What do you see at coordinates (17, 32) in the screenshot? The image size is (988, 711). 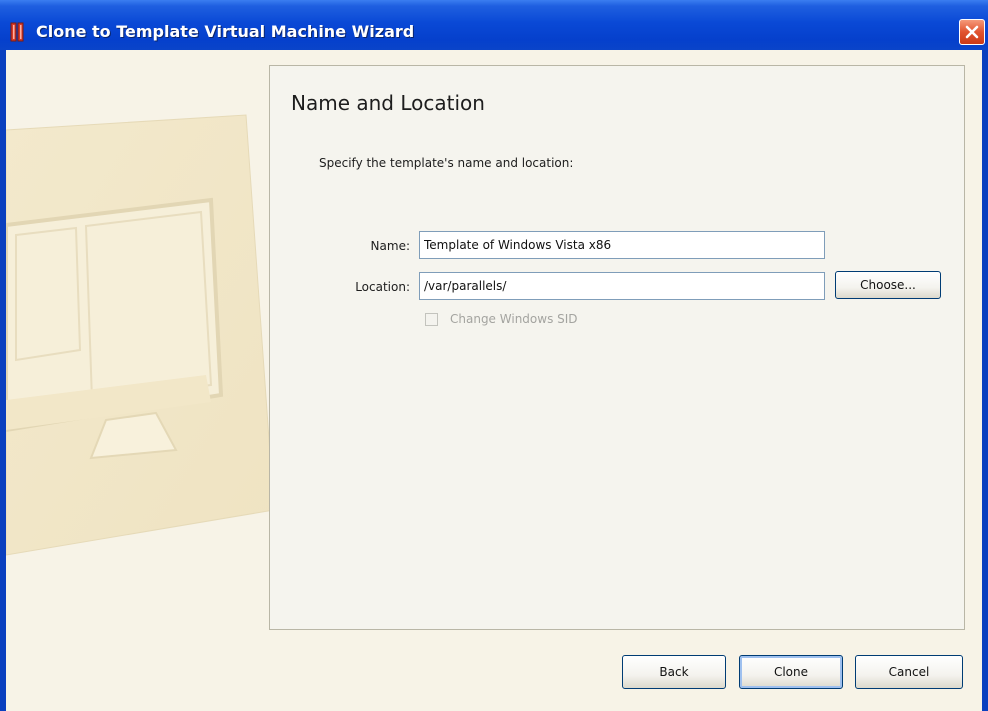 I see `parallels-icon` at bounding box center [17, 32].